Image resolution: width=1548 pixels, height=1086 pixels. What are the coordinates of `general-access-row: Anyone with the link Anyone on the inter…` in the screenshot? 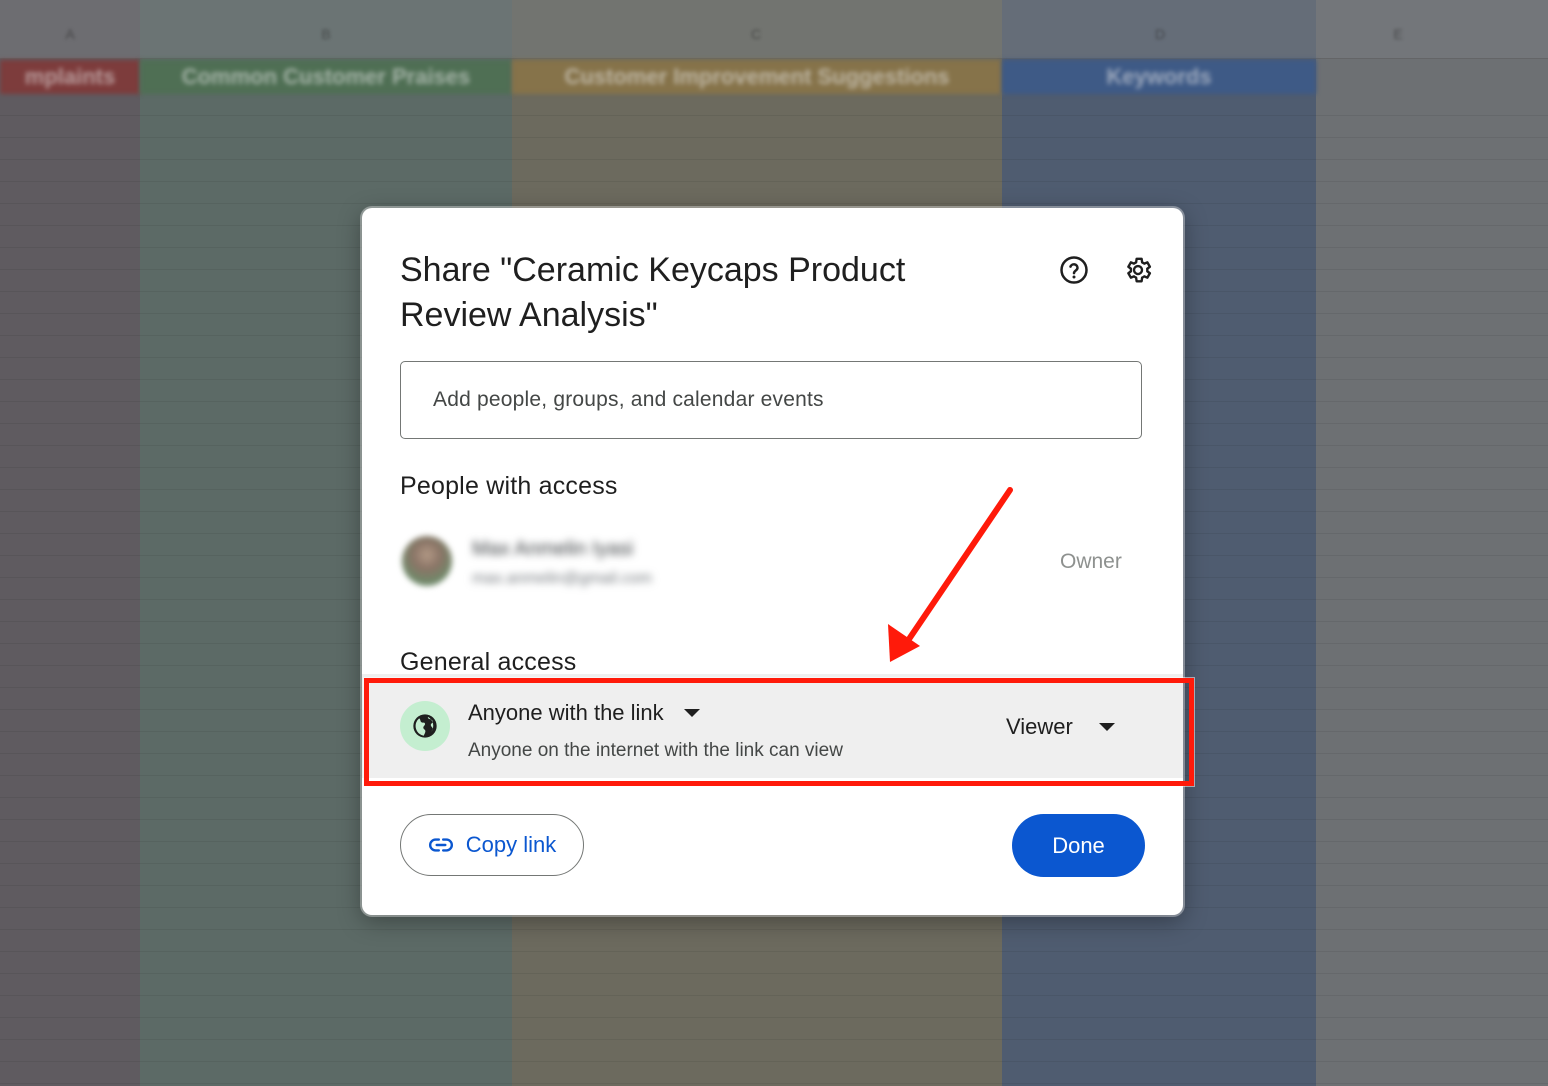 It's located at (772, 726).